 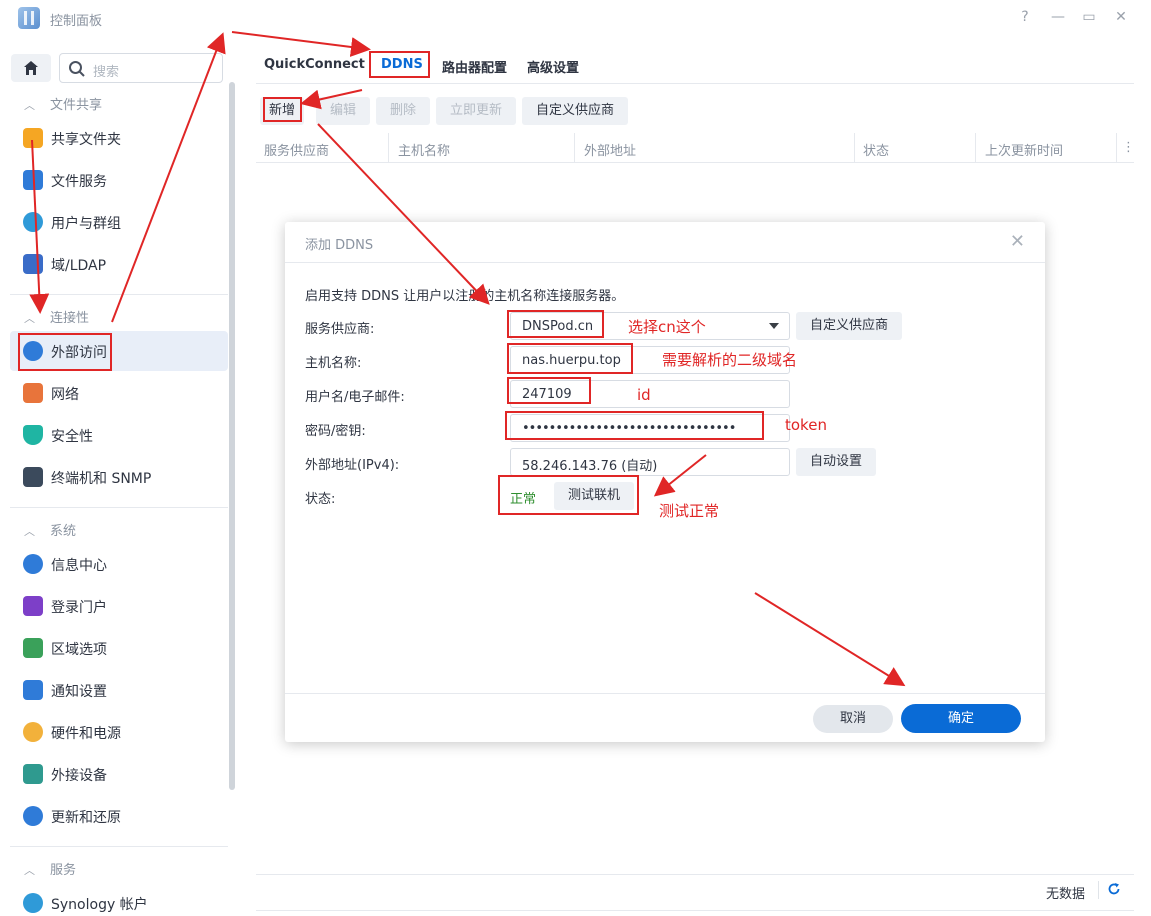 I want to click on annotation-box-username, so click(x=549, y=390).